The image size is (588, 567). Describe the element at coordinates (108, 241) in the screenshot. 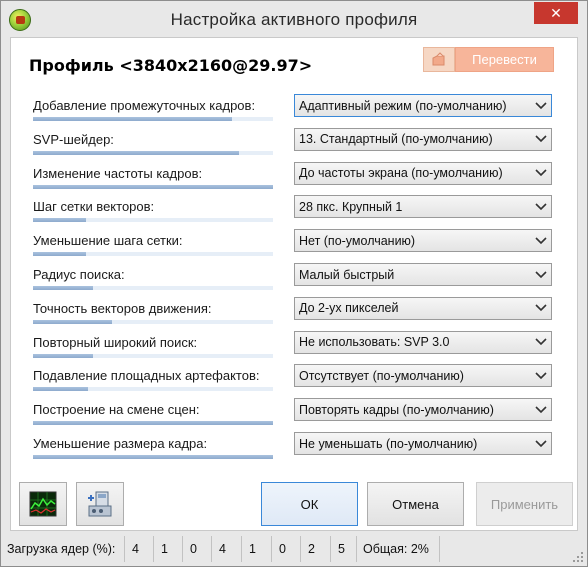

I see `setting-label: Уменьшение шага сетки:` at that location.